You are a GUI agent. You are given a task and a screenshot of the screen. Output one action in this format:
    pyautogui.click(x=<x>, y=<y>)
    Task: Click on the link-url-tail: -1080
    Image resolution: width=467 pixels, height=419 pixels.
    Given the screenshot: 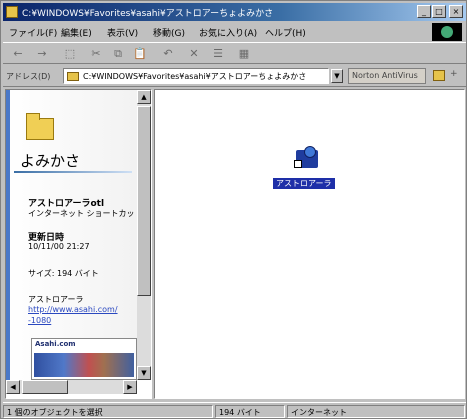 What is the action you would take?
    pyautogui.click(x=39, y=320)
    